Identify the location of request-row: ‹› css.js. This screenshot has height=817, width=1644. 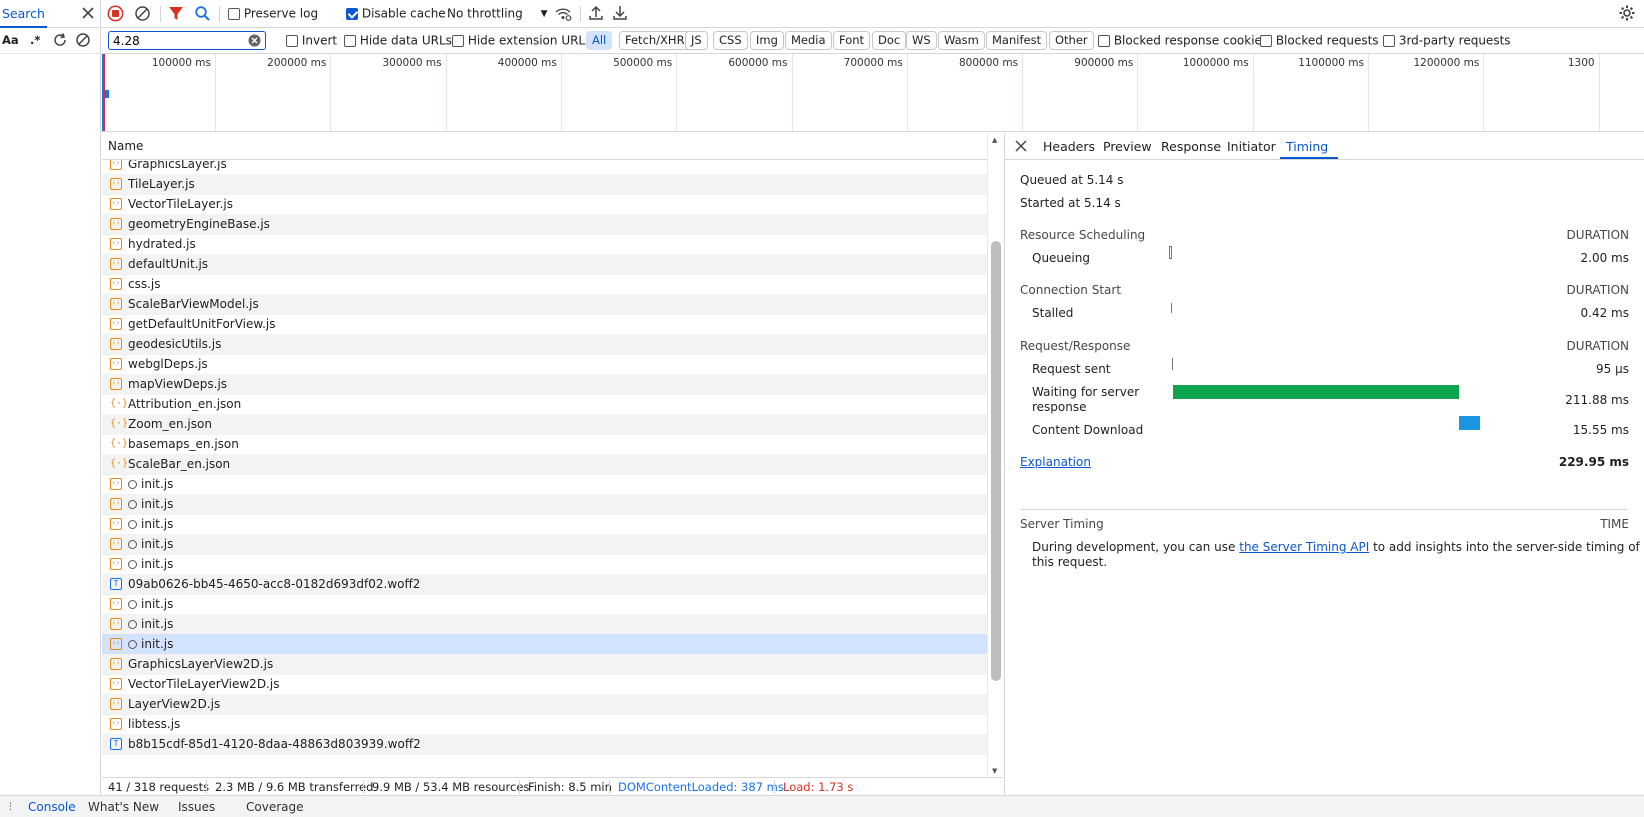
(544, 284).